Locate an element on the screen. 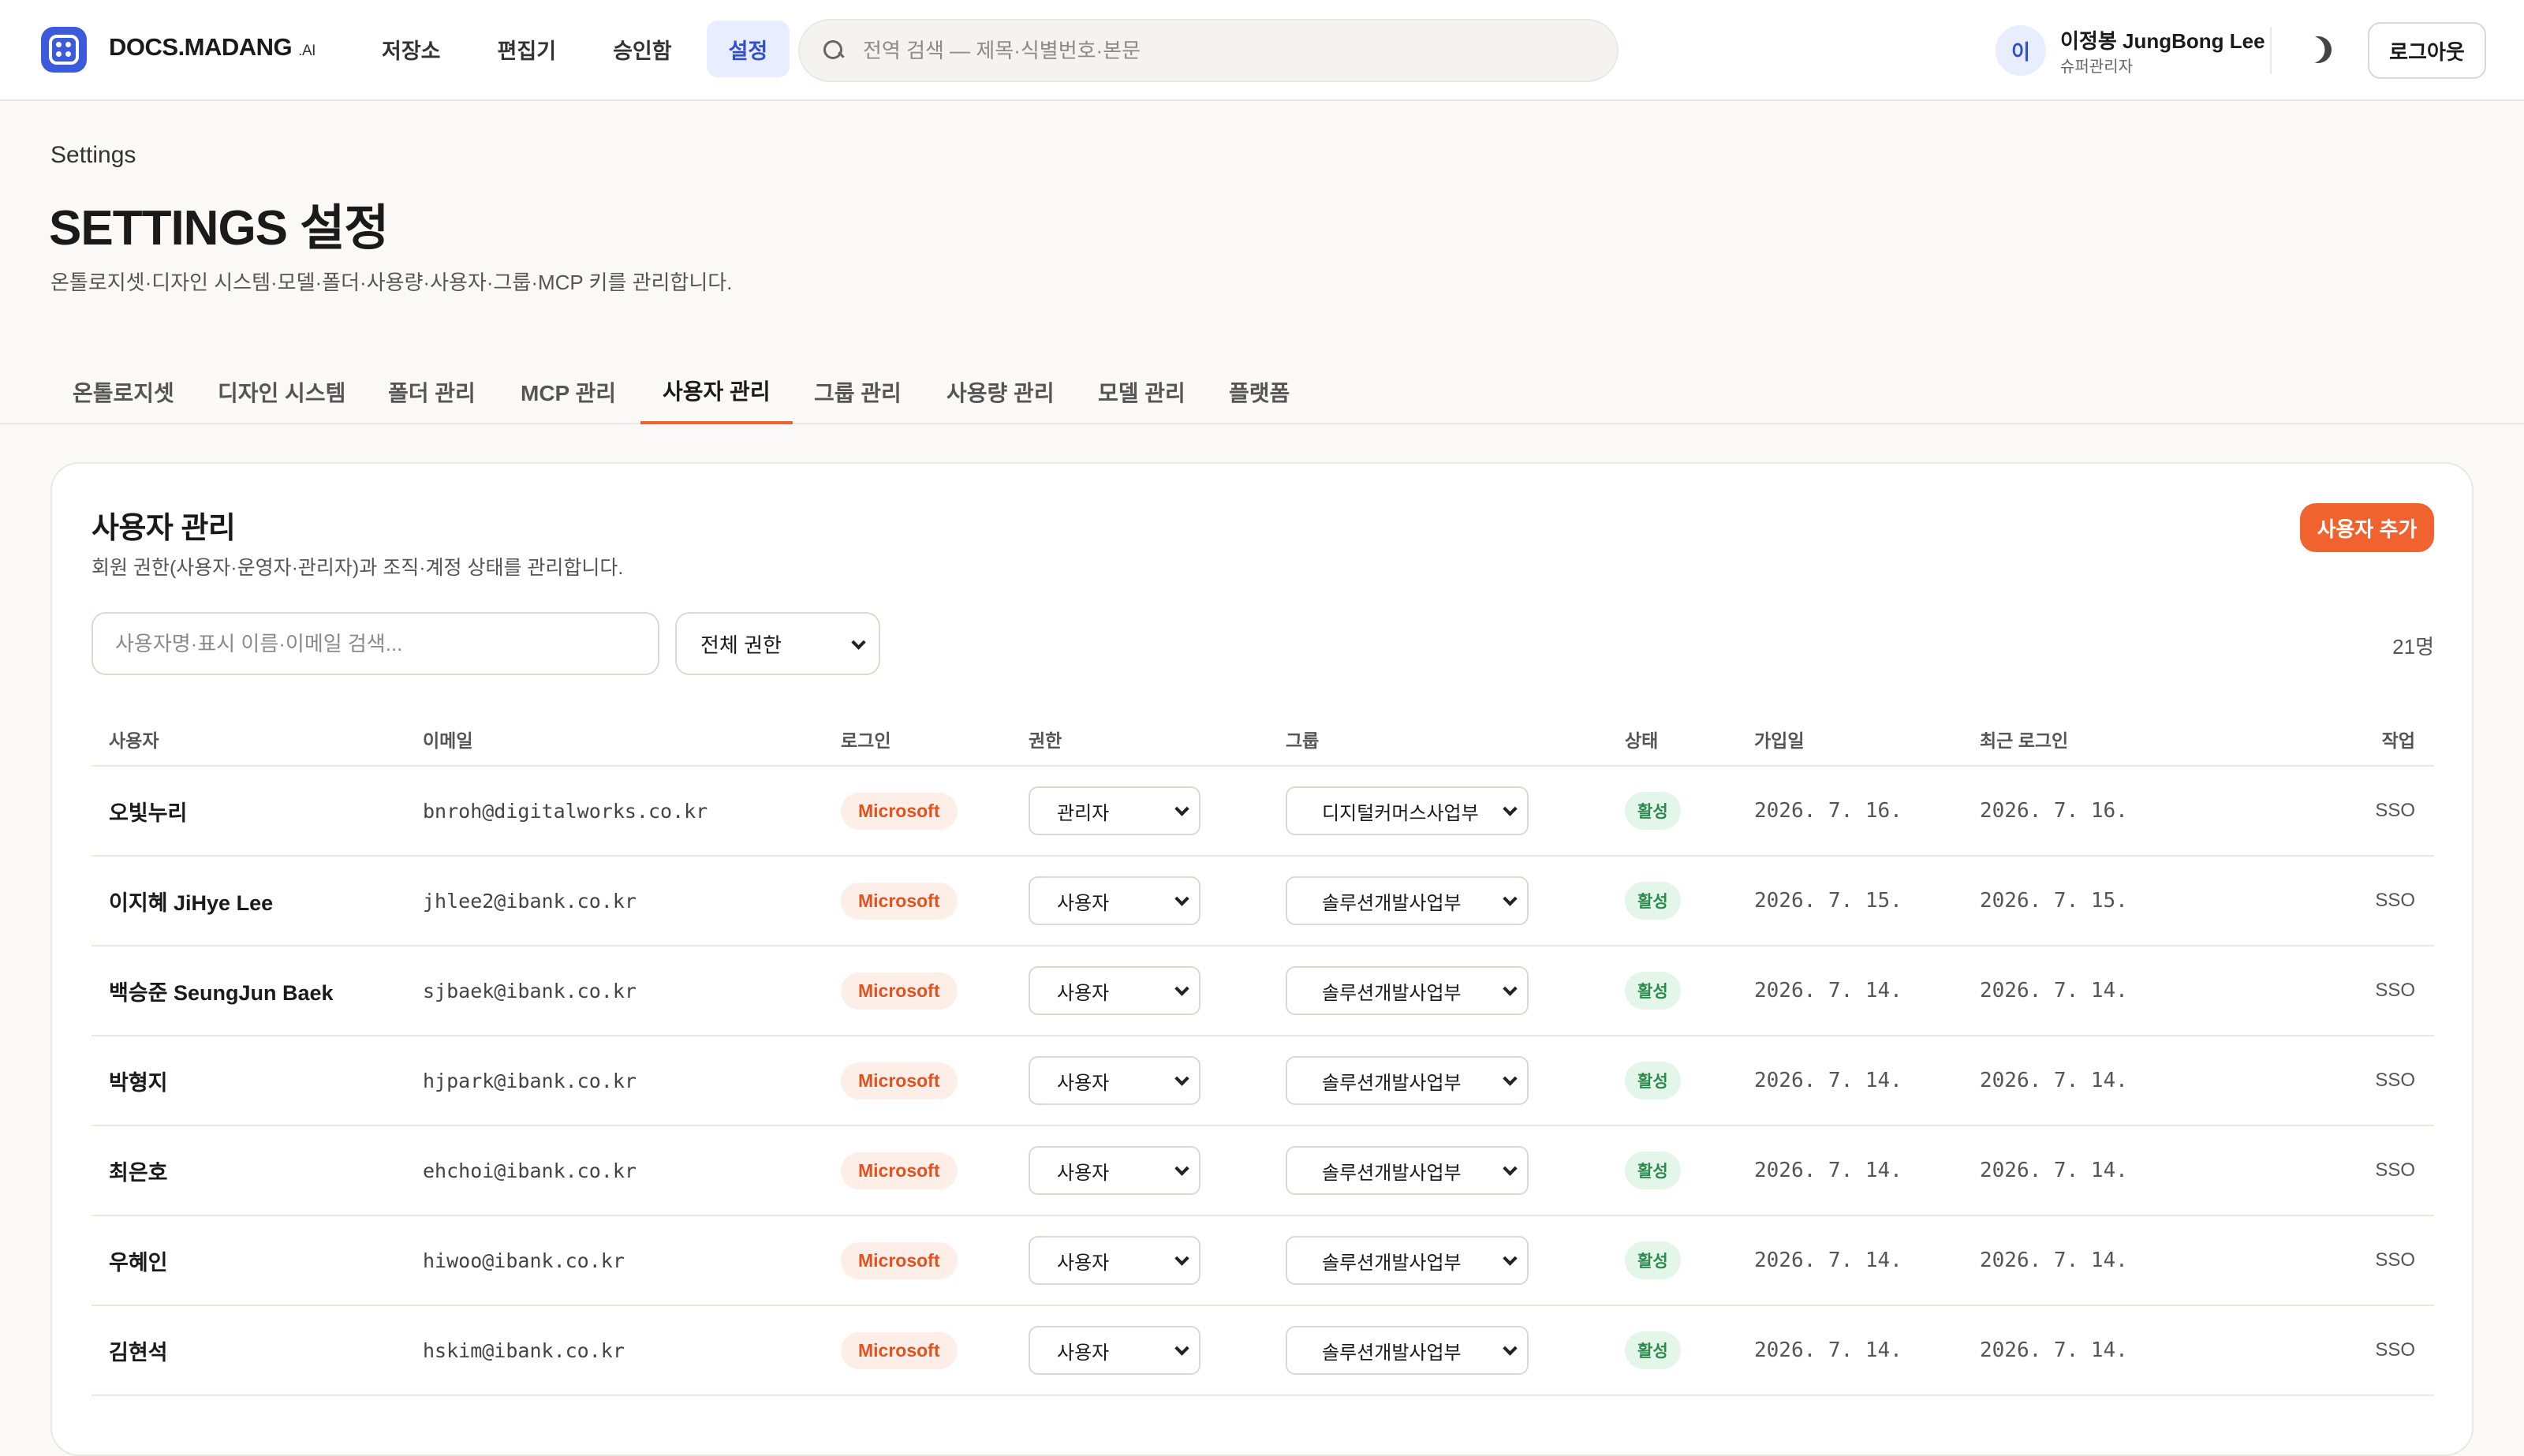 This screenshot has height=1456, width=2524. logout-button: 로그아웃 is located at coordinates (2427, 50).